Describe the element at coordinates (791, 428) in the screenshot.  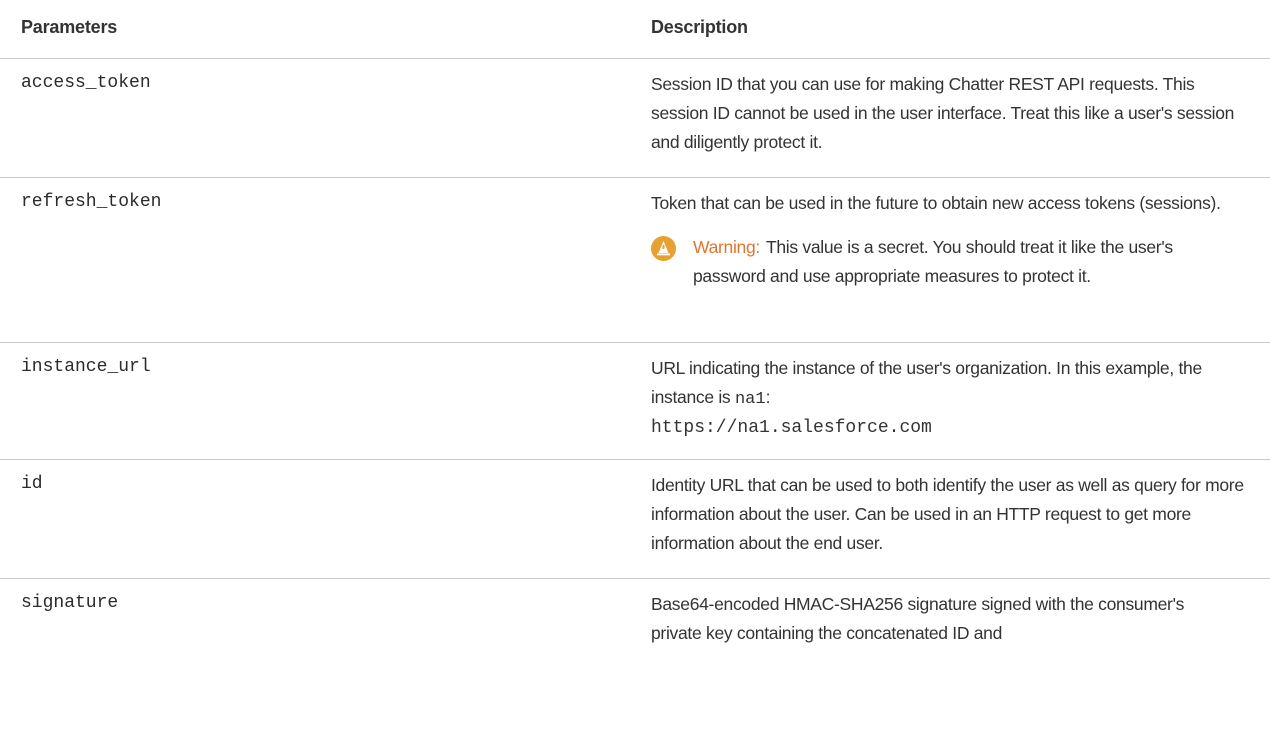
I see `instance-url-example: https://na1.salesforce.com` at that location.